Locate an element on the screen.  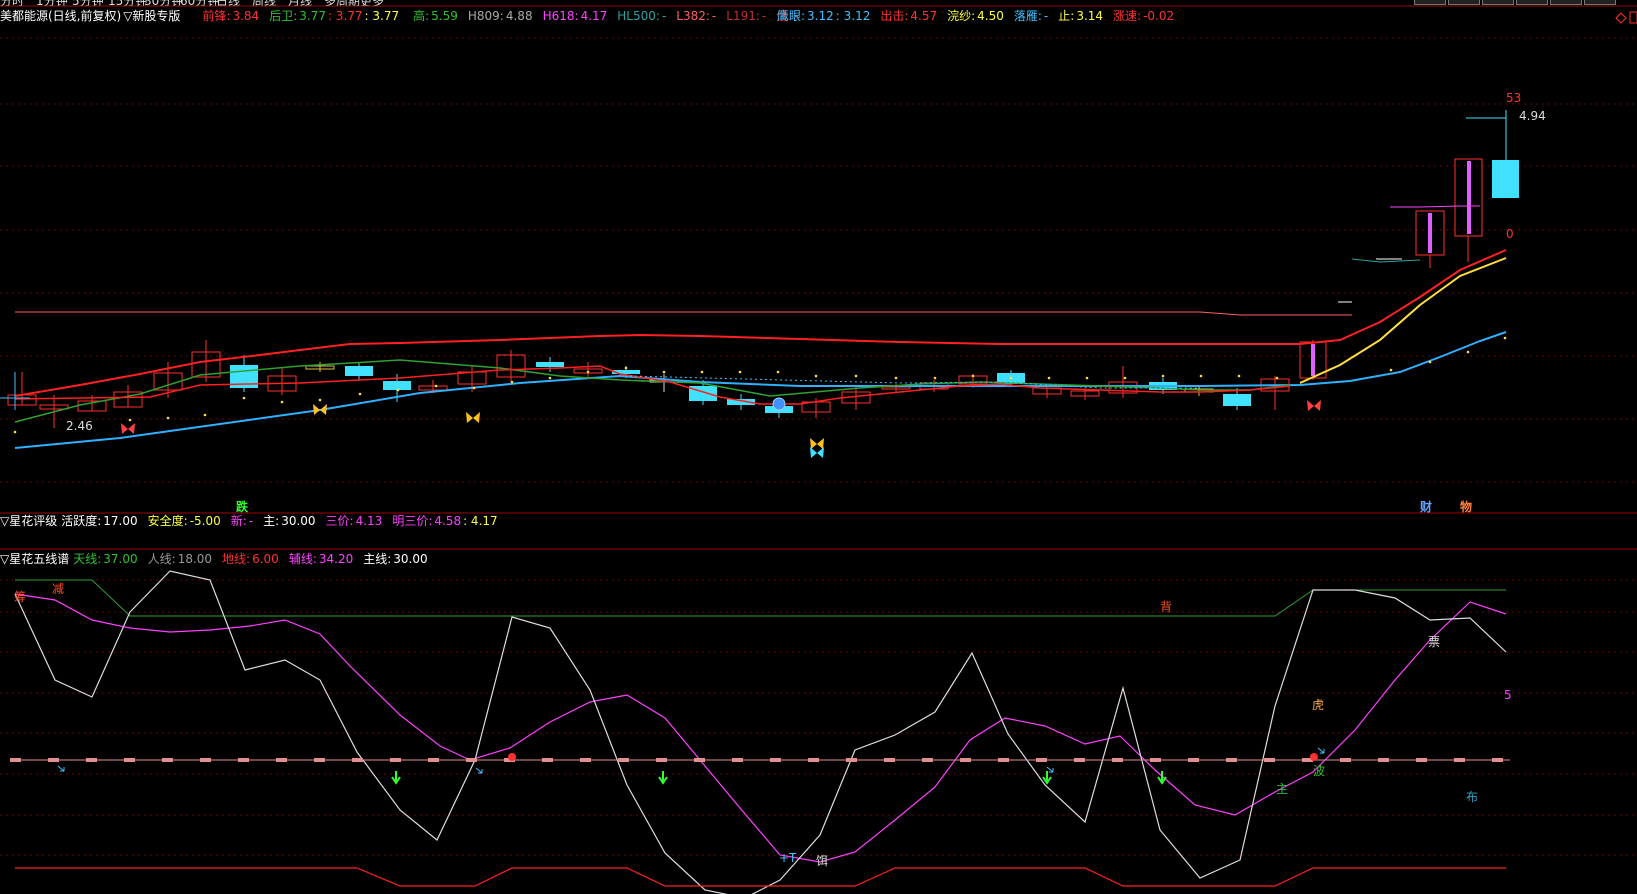
chou-mark: 筹 is located at coordinates (20, 597).